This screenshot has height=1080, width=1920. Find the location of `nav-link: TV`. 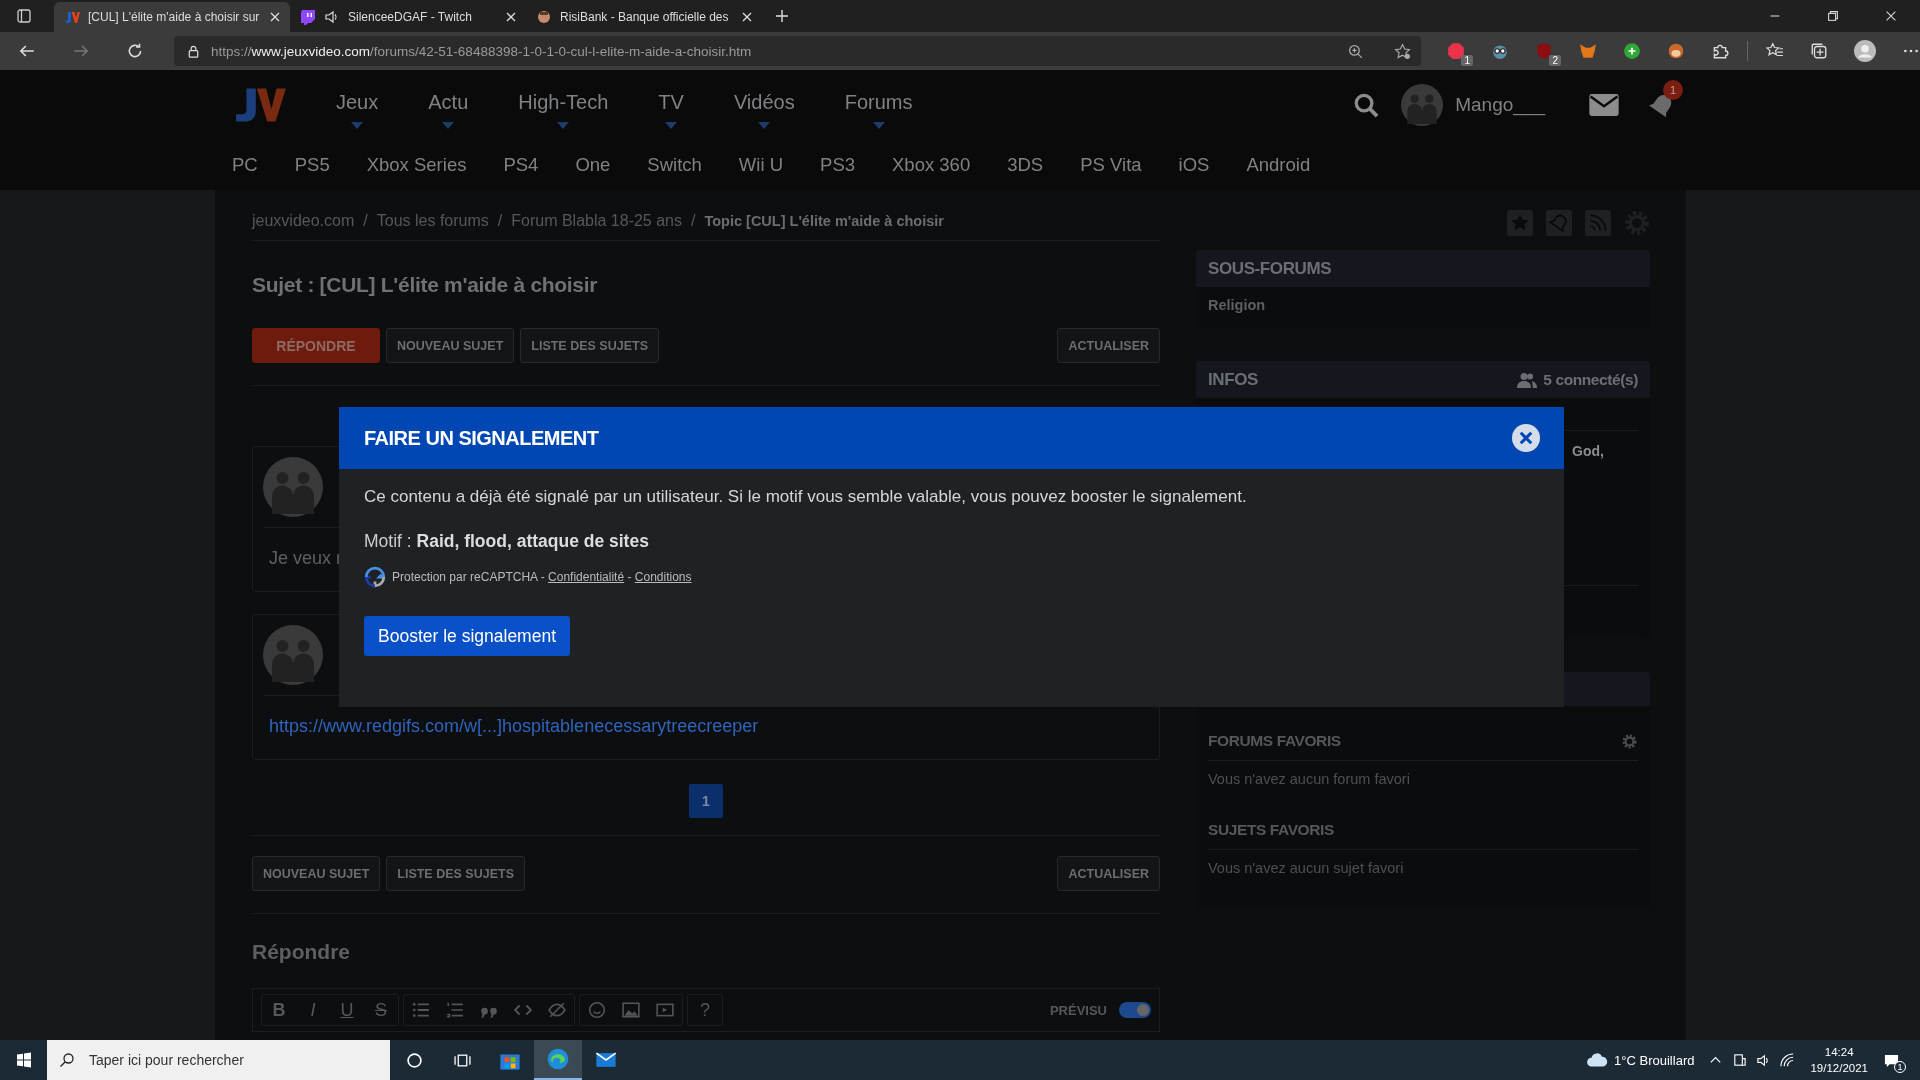

nav-link: TV is located at coordinates (671, 105).